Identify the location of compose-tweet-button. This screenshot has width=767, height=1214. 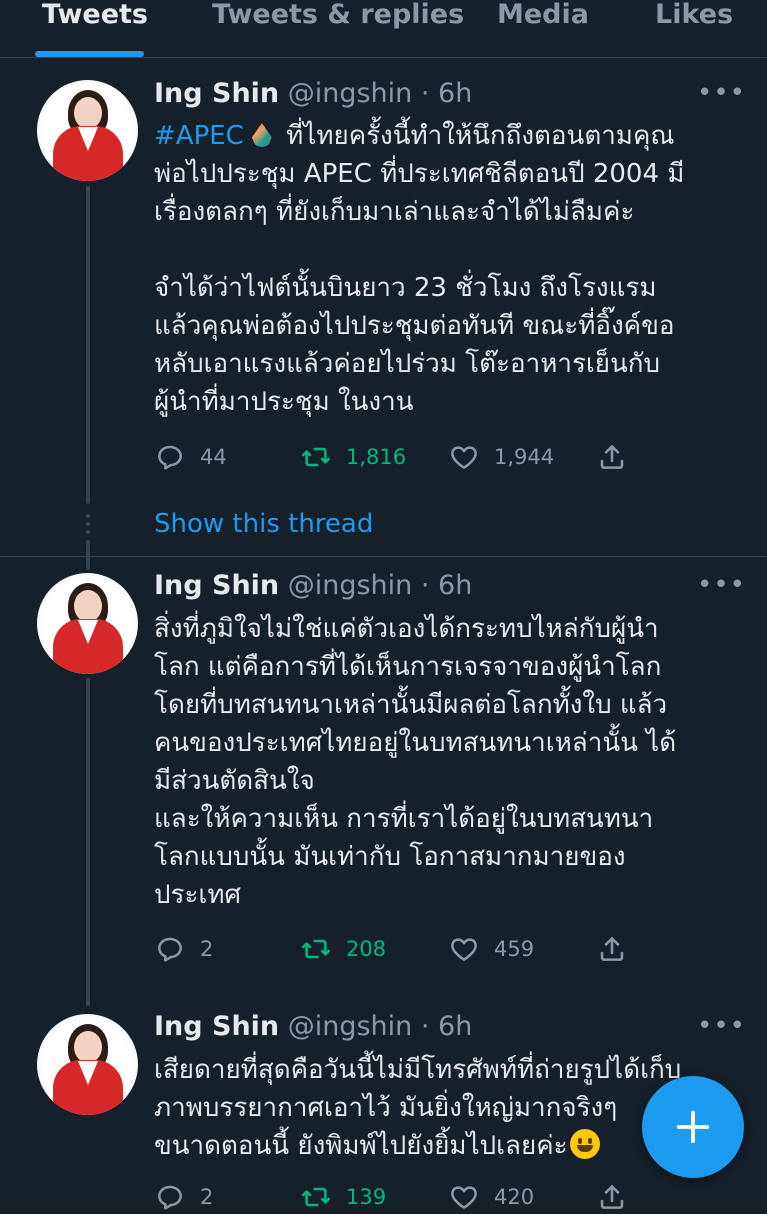
(693, 1127).